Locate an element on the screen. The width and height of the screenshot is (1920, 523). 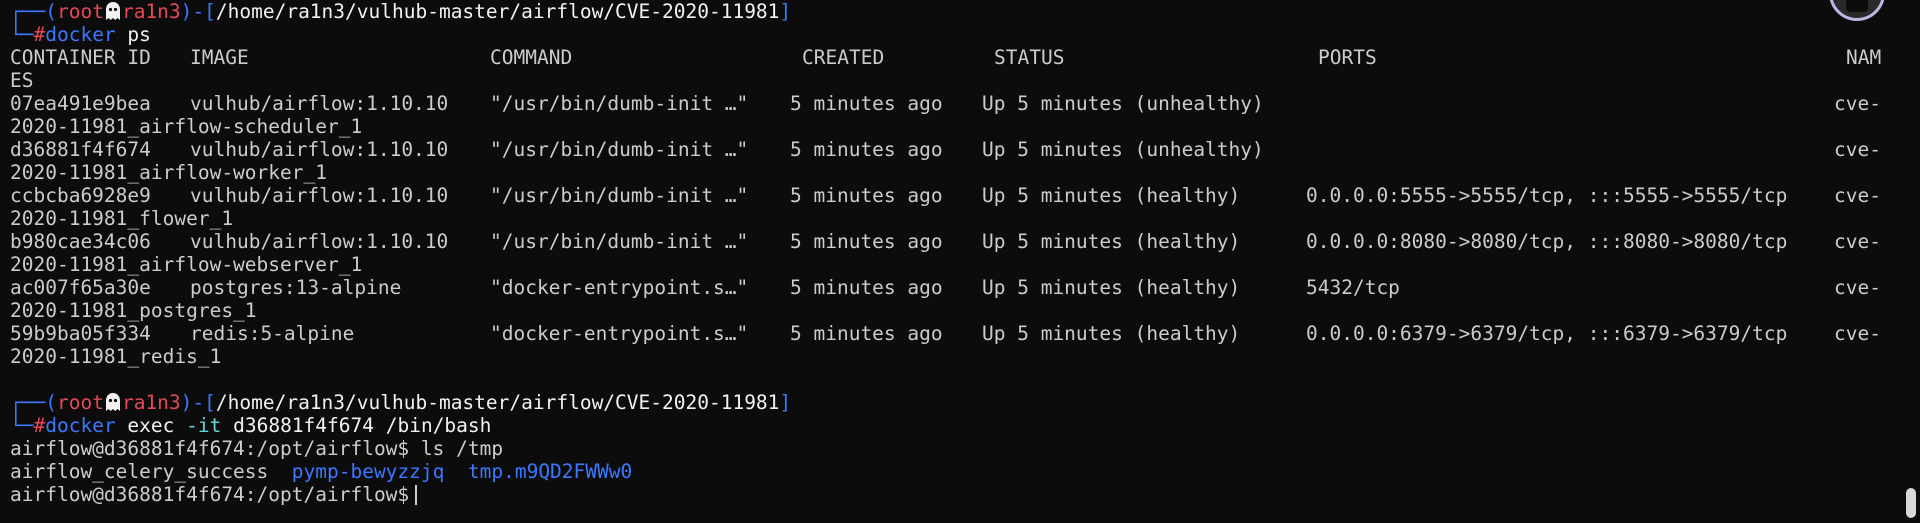
header-command: COMMAND is located at coordinates (531, 57).